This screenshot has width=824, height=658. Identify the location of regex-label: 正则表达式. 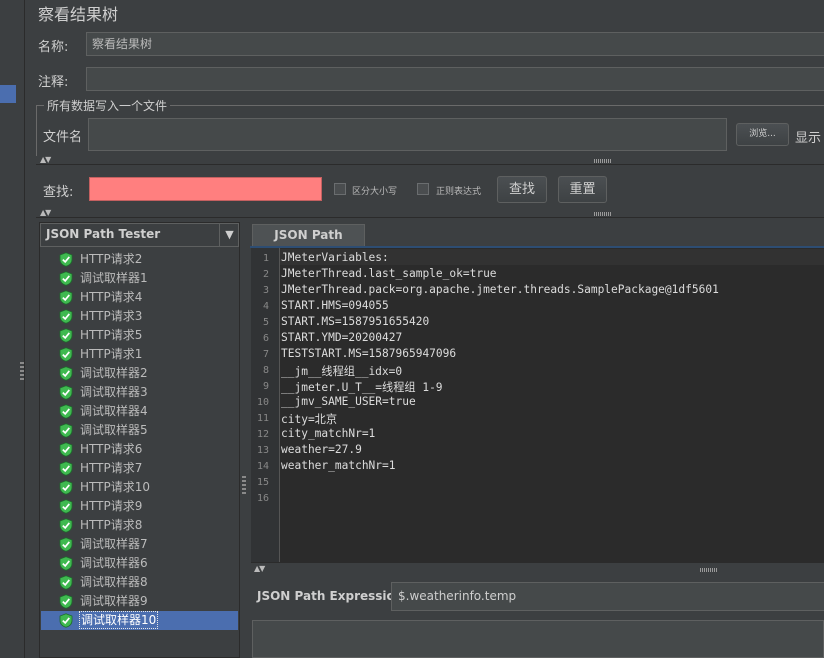
(459, 192).